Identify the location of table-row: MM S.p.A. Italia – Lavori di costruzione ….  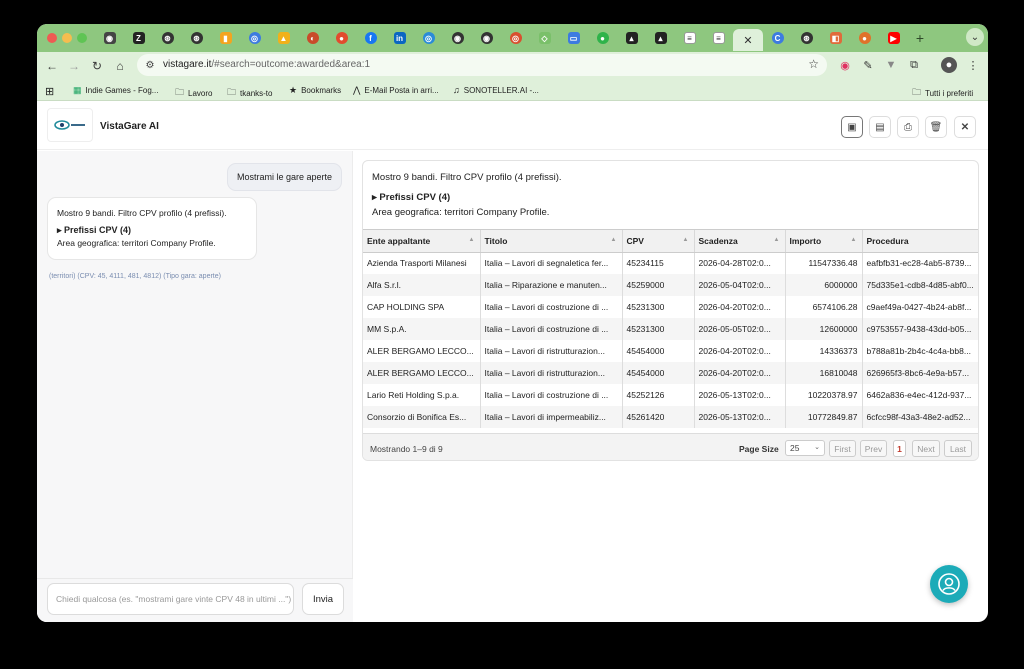
(670, 329).